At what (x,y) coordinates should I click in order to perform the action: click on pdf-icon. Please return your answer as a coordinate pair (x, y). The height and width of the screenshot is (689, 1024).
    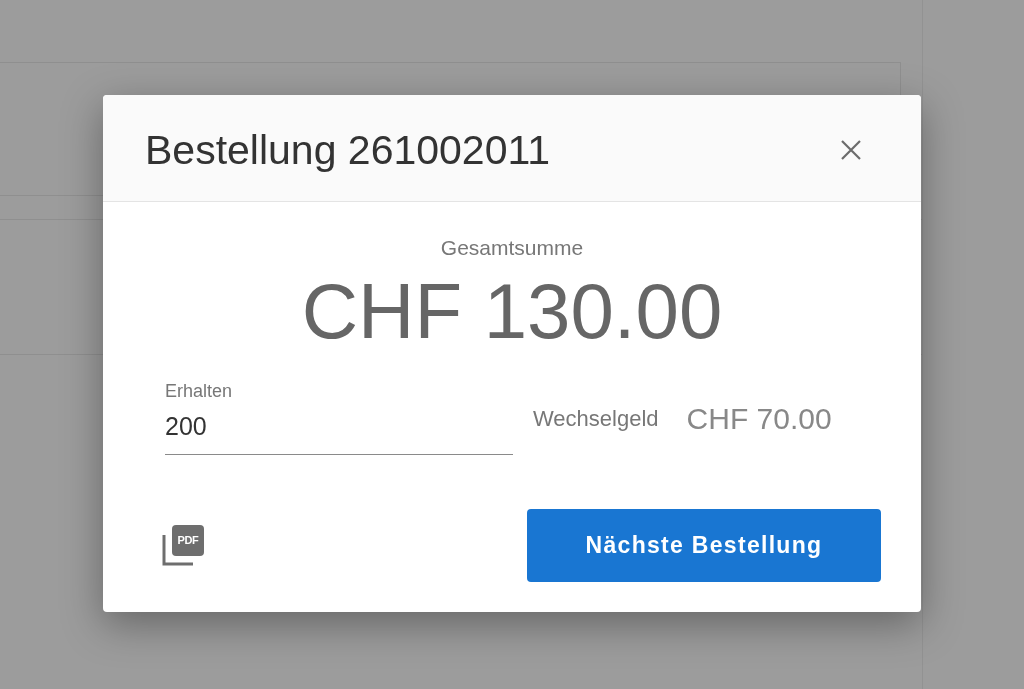
    Looking at the image, I should click on (183, 545).